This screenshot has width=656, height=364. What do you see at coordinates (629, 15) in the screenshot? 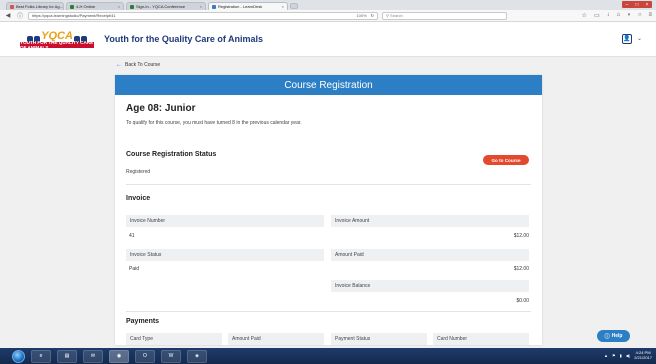
I see `pocket-icon: ◗` at bounding box center [629, 15].